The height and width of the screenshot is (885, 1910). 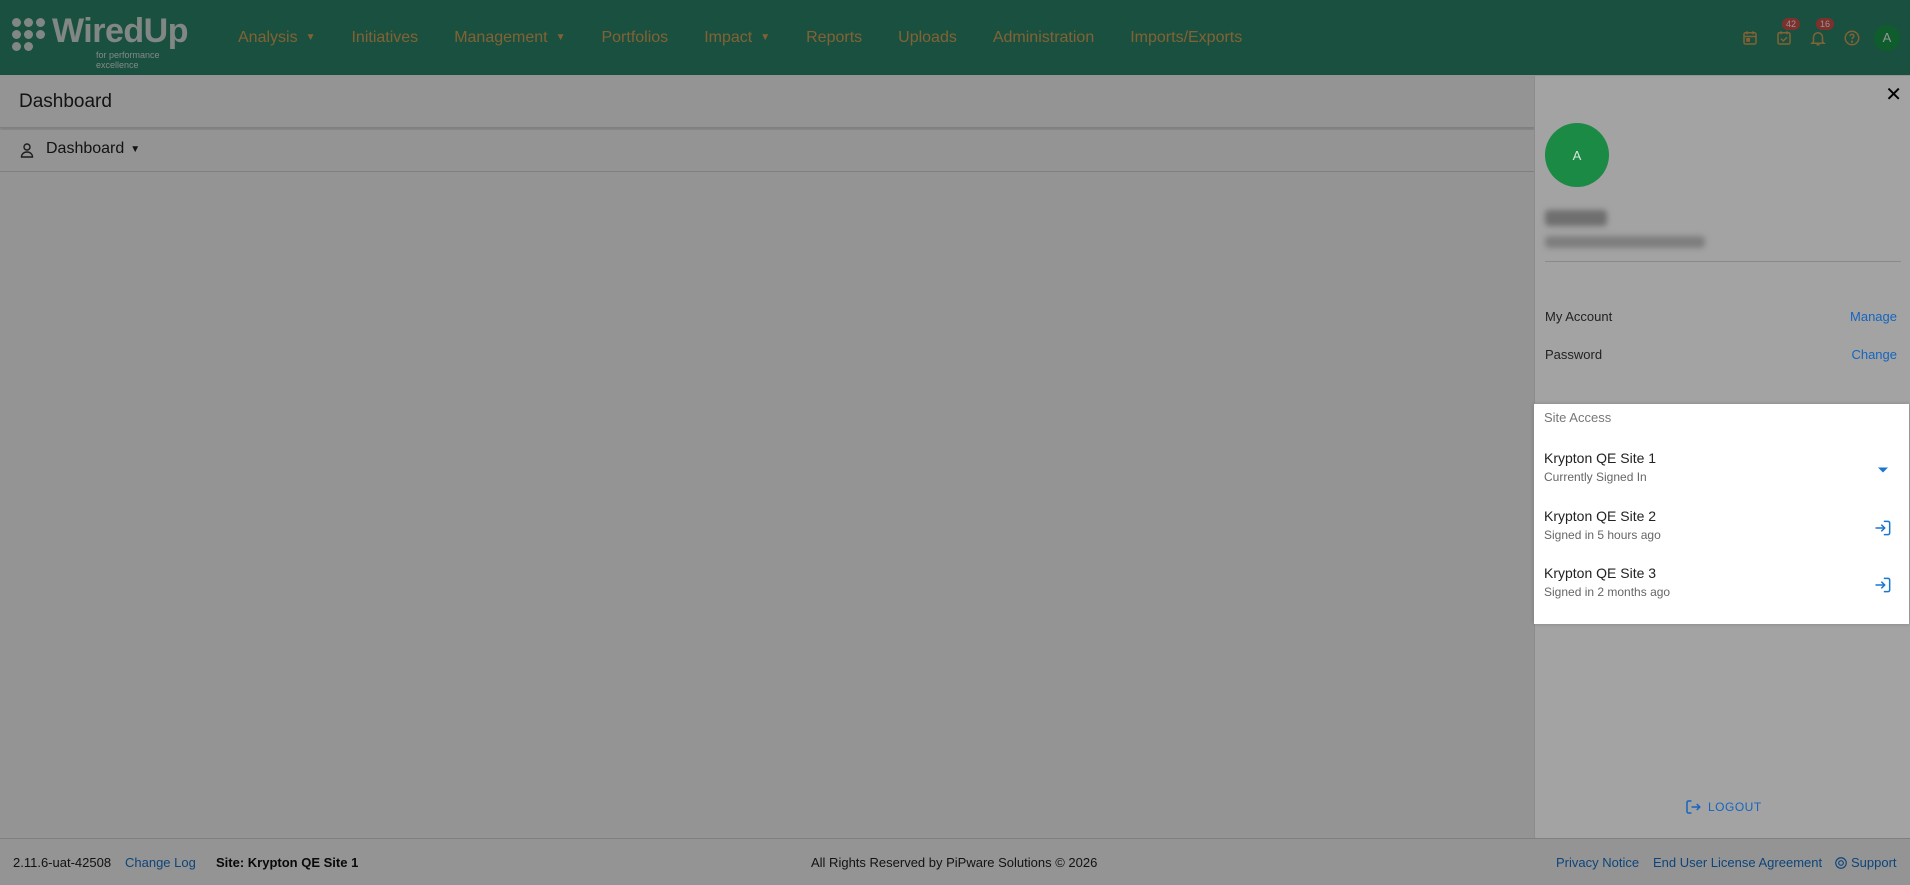 I want to click on change-password-link: Change, so click(x=1874, y=354).